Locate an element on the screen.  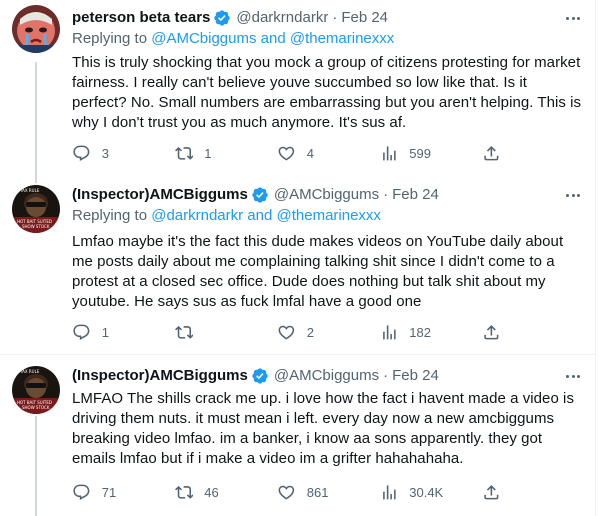
like-count: 861 is located at coordinates (317, 492).